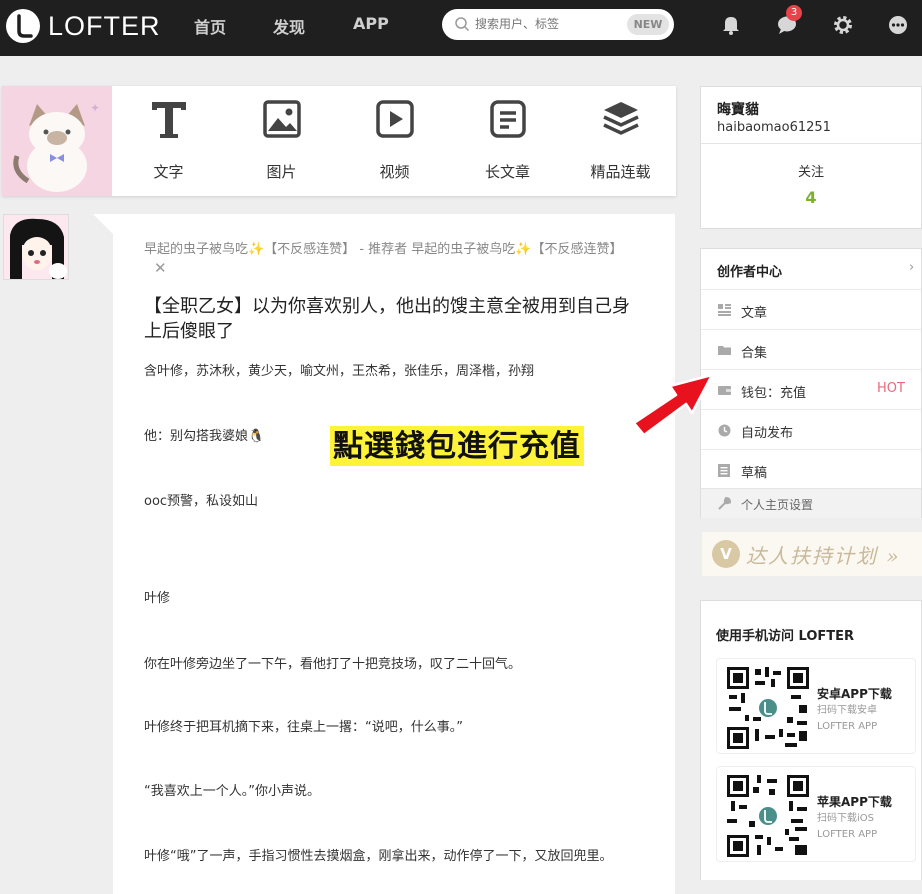 This screenshot has width=922, height=894. What do you see at coordinates (333, 664) in the screenshot?
I see `post-paragraph: 你在叶修旁边坐了一下午，看他打了十把竞技场，叹了二十回气。` at bounding box center [333, 664].